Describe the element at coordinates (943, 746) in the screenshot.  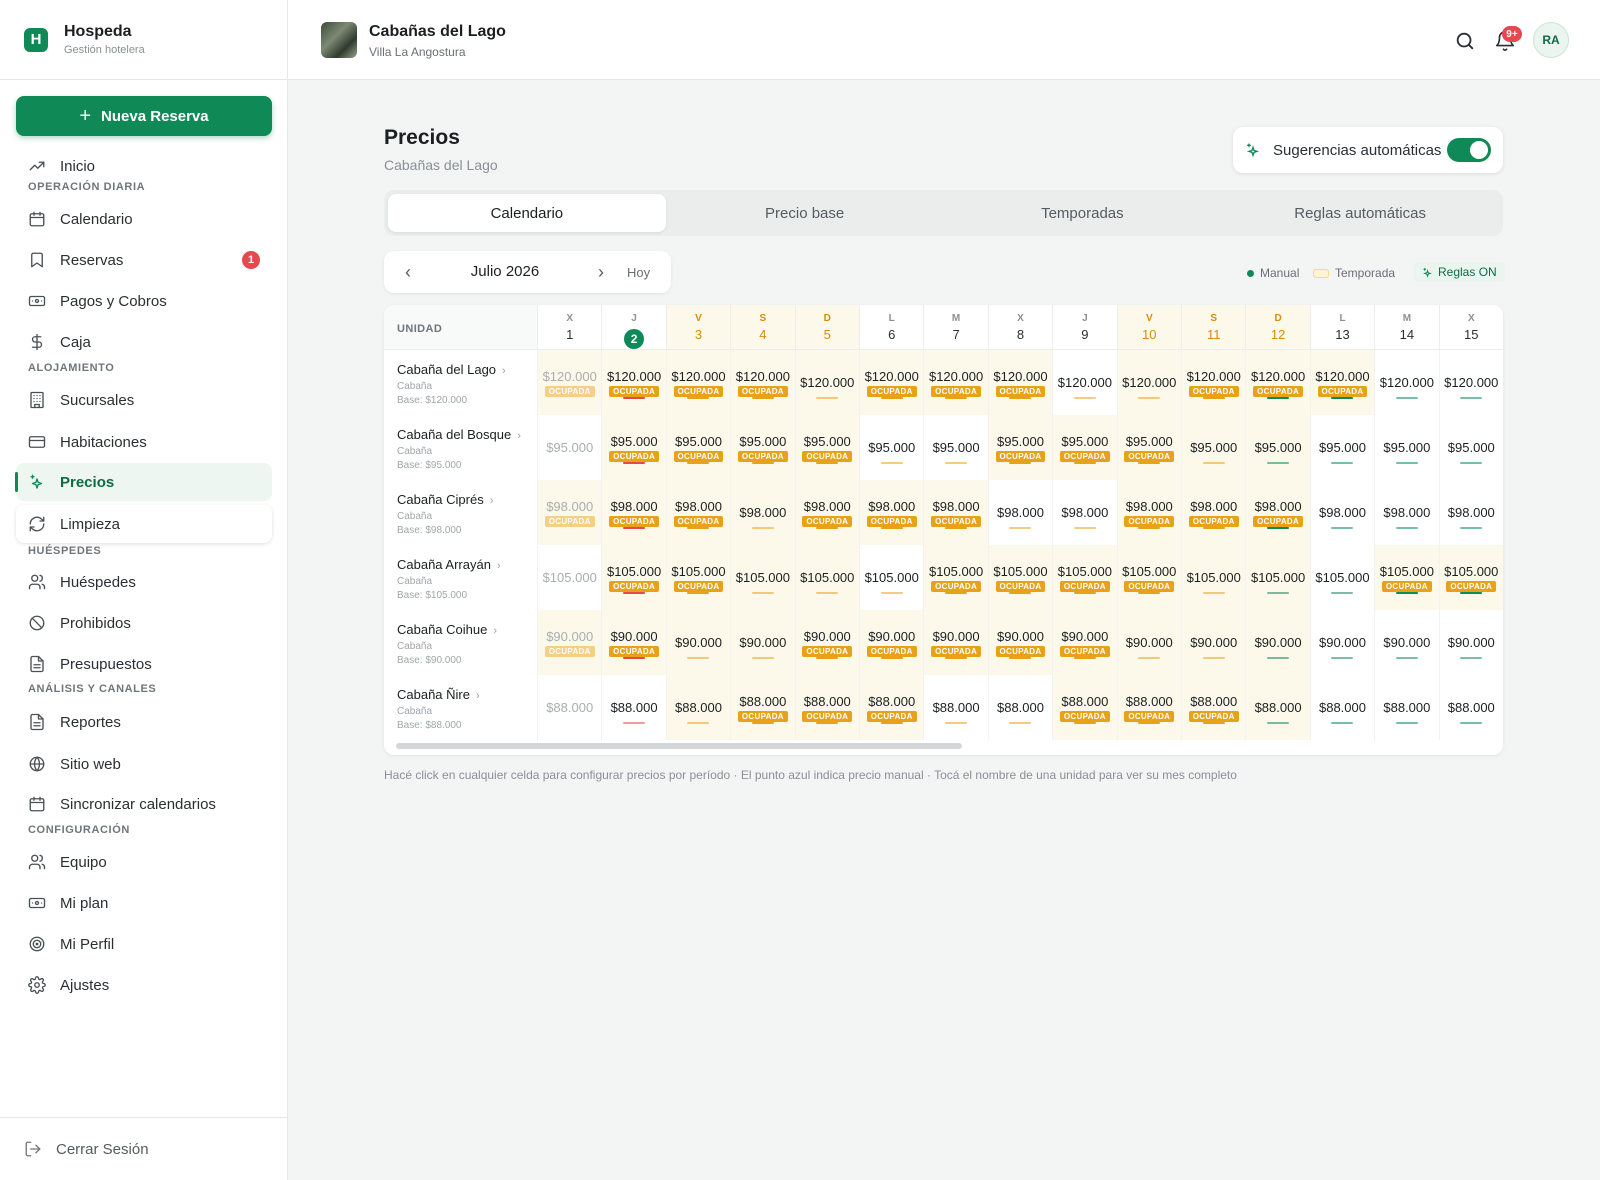
I see `horizontal-scrollbar` at that location.